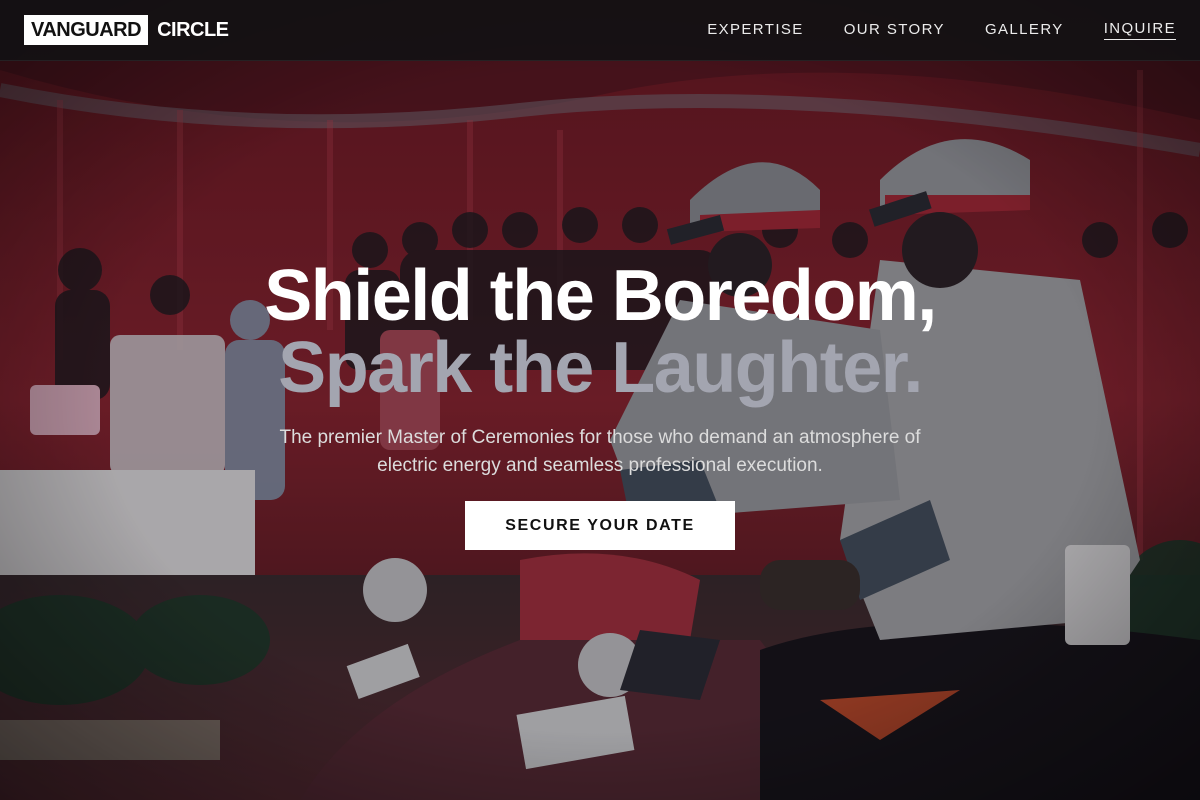 This screenshot has width=1200, height=800. I want to click on hero-title-line-2: Spark the Laughter., so click(600, 368).